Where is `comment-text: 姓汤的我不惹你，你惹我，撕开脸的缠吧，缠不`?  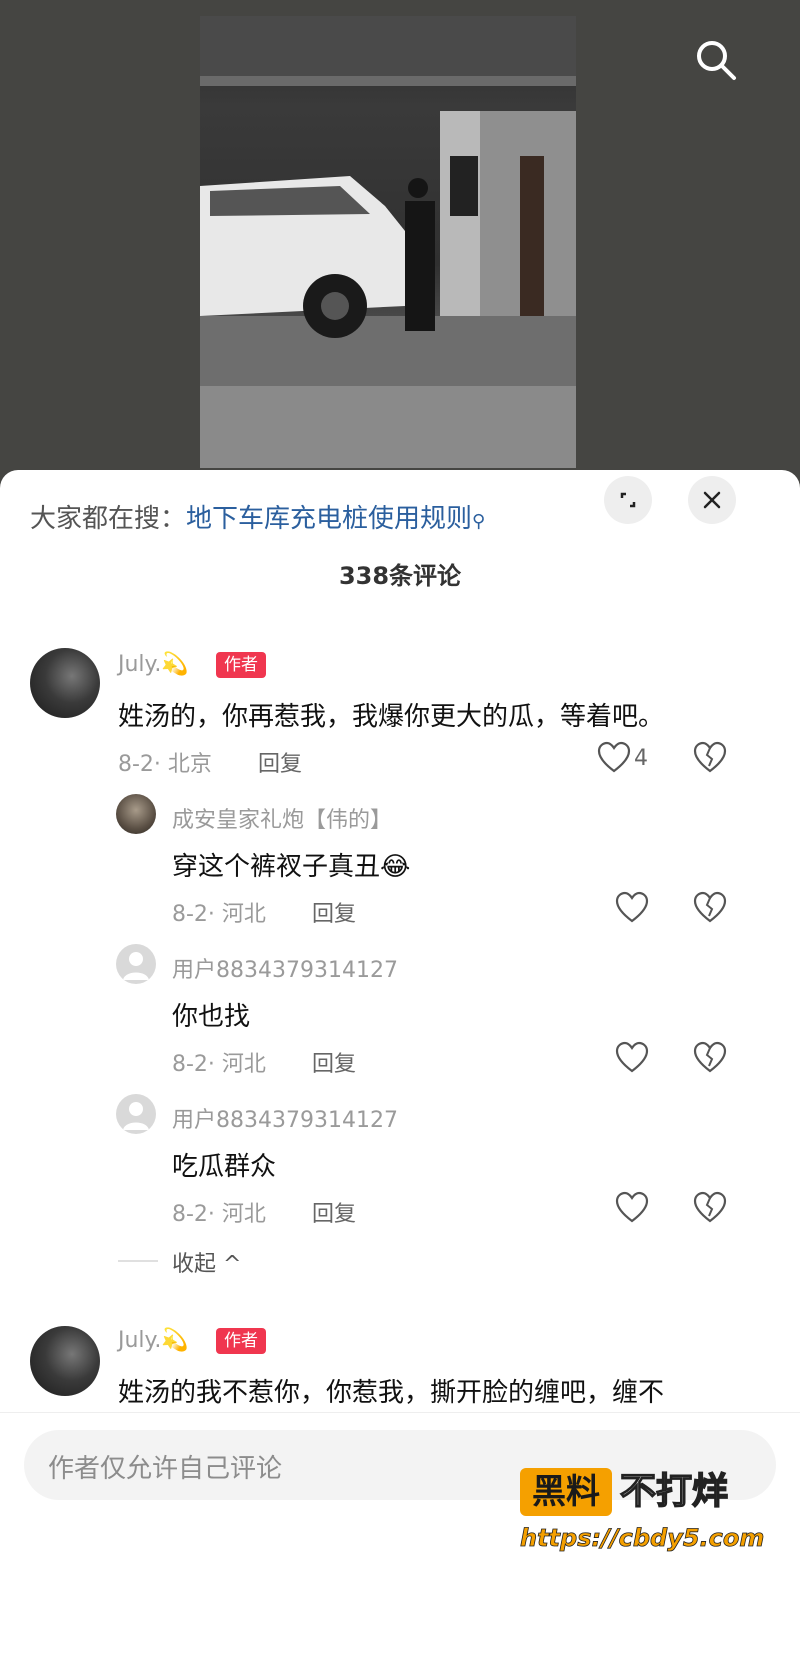
comment-text: 姓汤的我不惹你，你惹我，撕开脸的缠吧，缠不 is located at coordinates (391, 1393).